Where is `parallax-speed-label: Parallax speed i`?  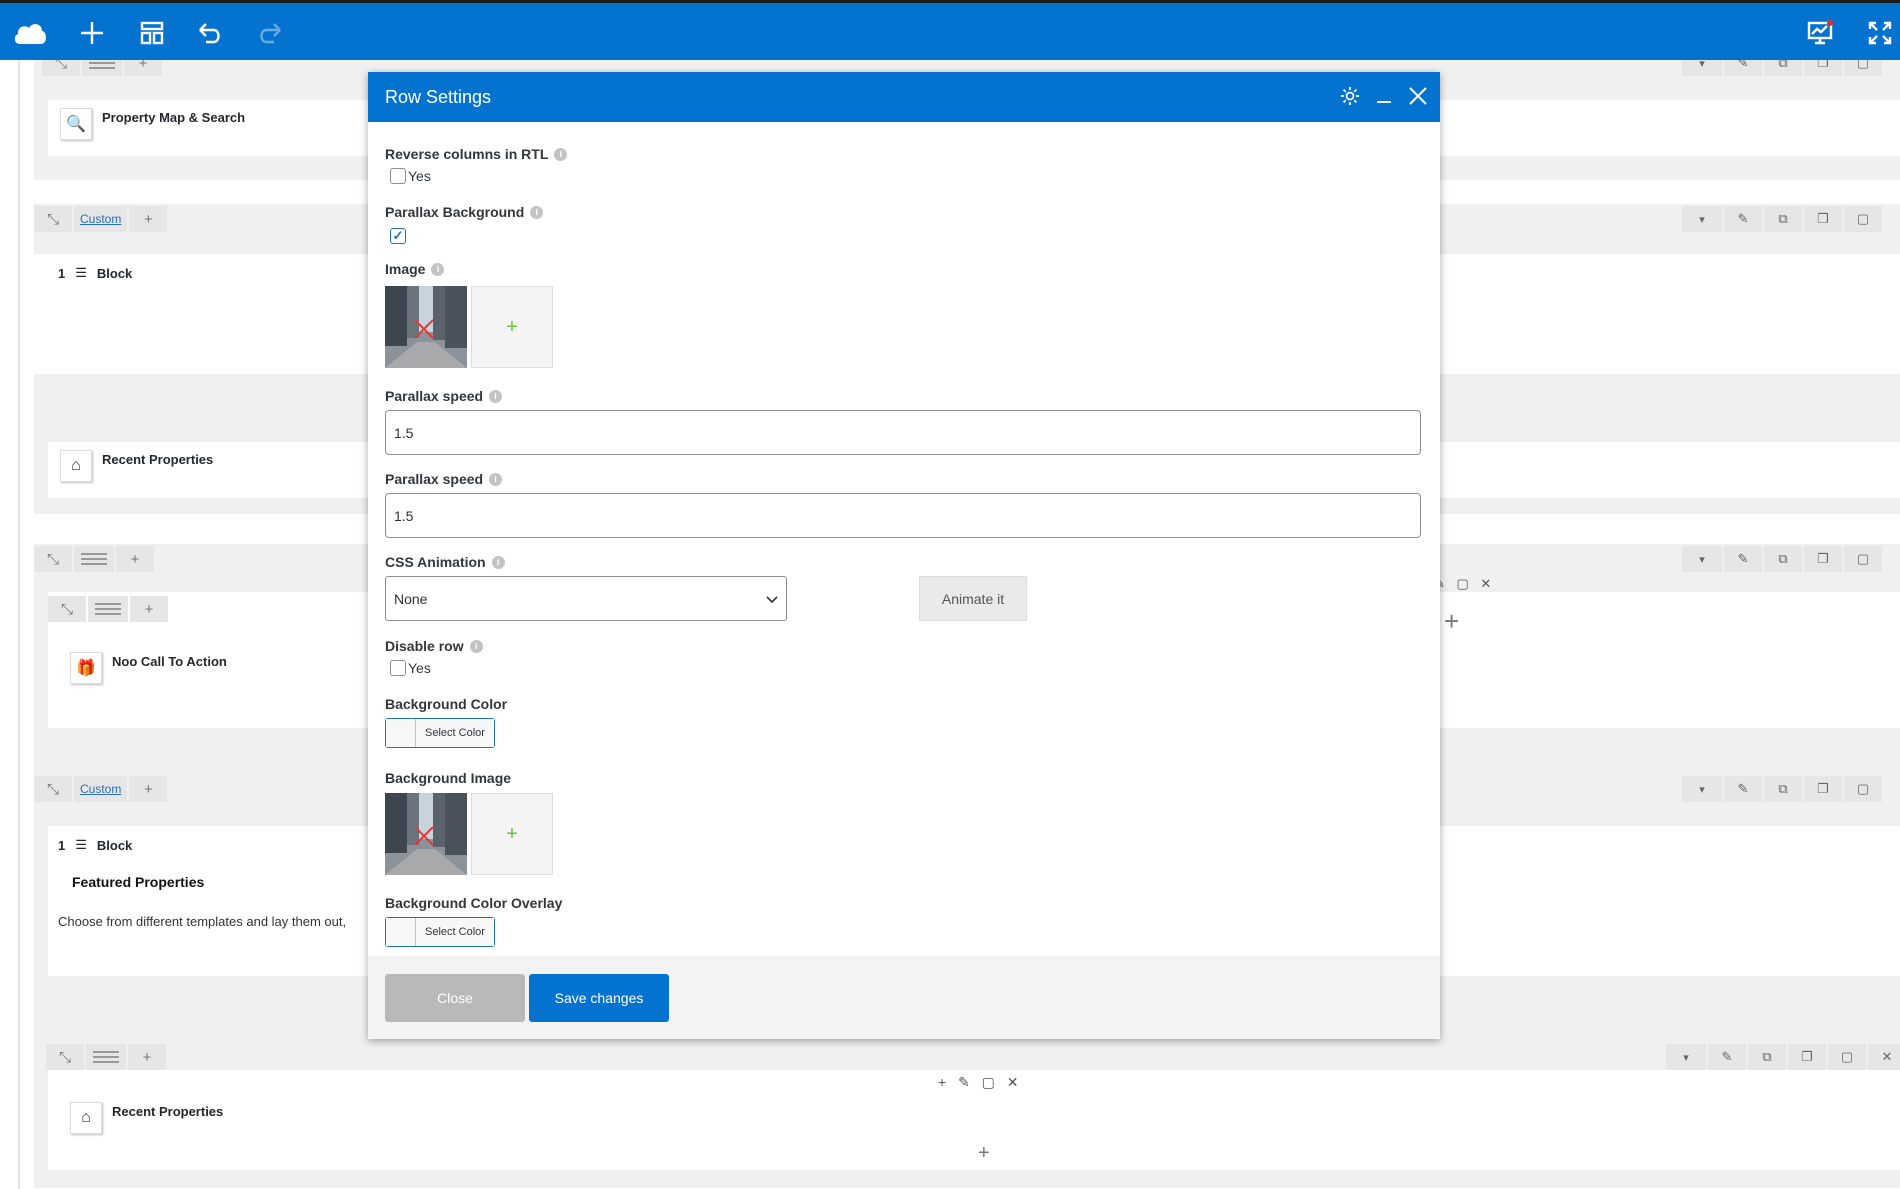
parallax-speed-label: Parallax speed i is located at coordinates (444, 396).